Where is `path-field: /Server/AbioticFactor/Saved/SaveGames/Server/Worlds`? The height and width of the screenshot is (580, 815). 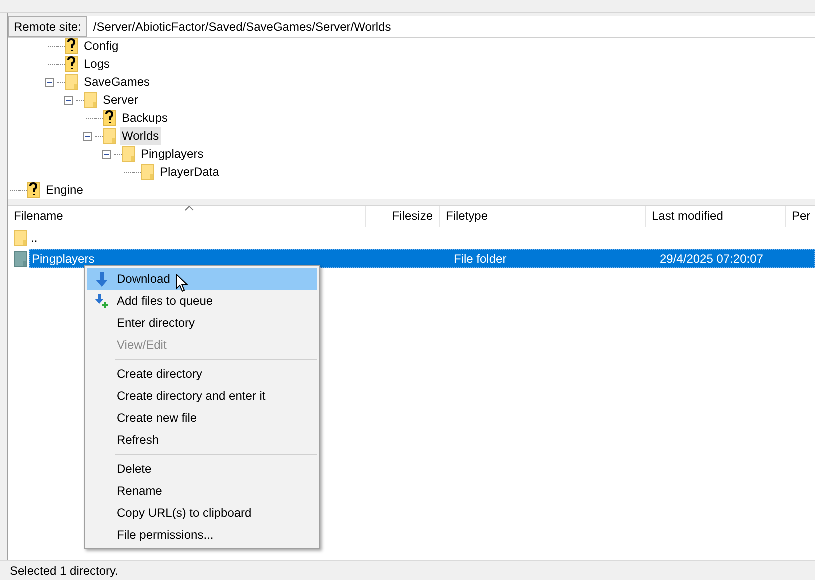
path-field: /Server/AbioticFactor/Saved/SaveGames/Server/Worlds is located at coordinates (451, 26).